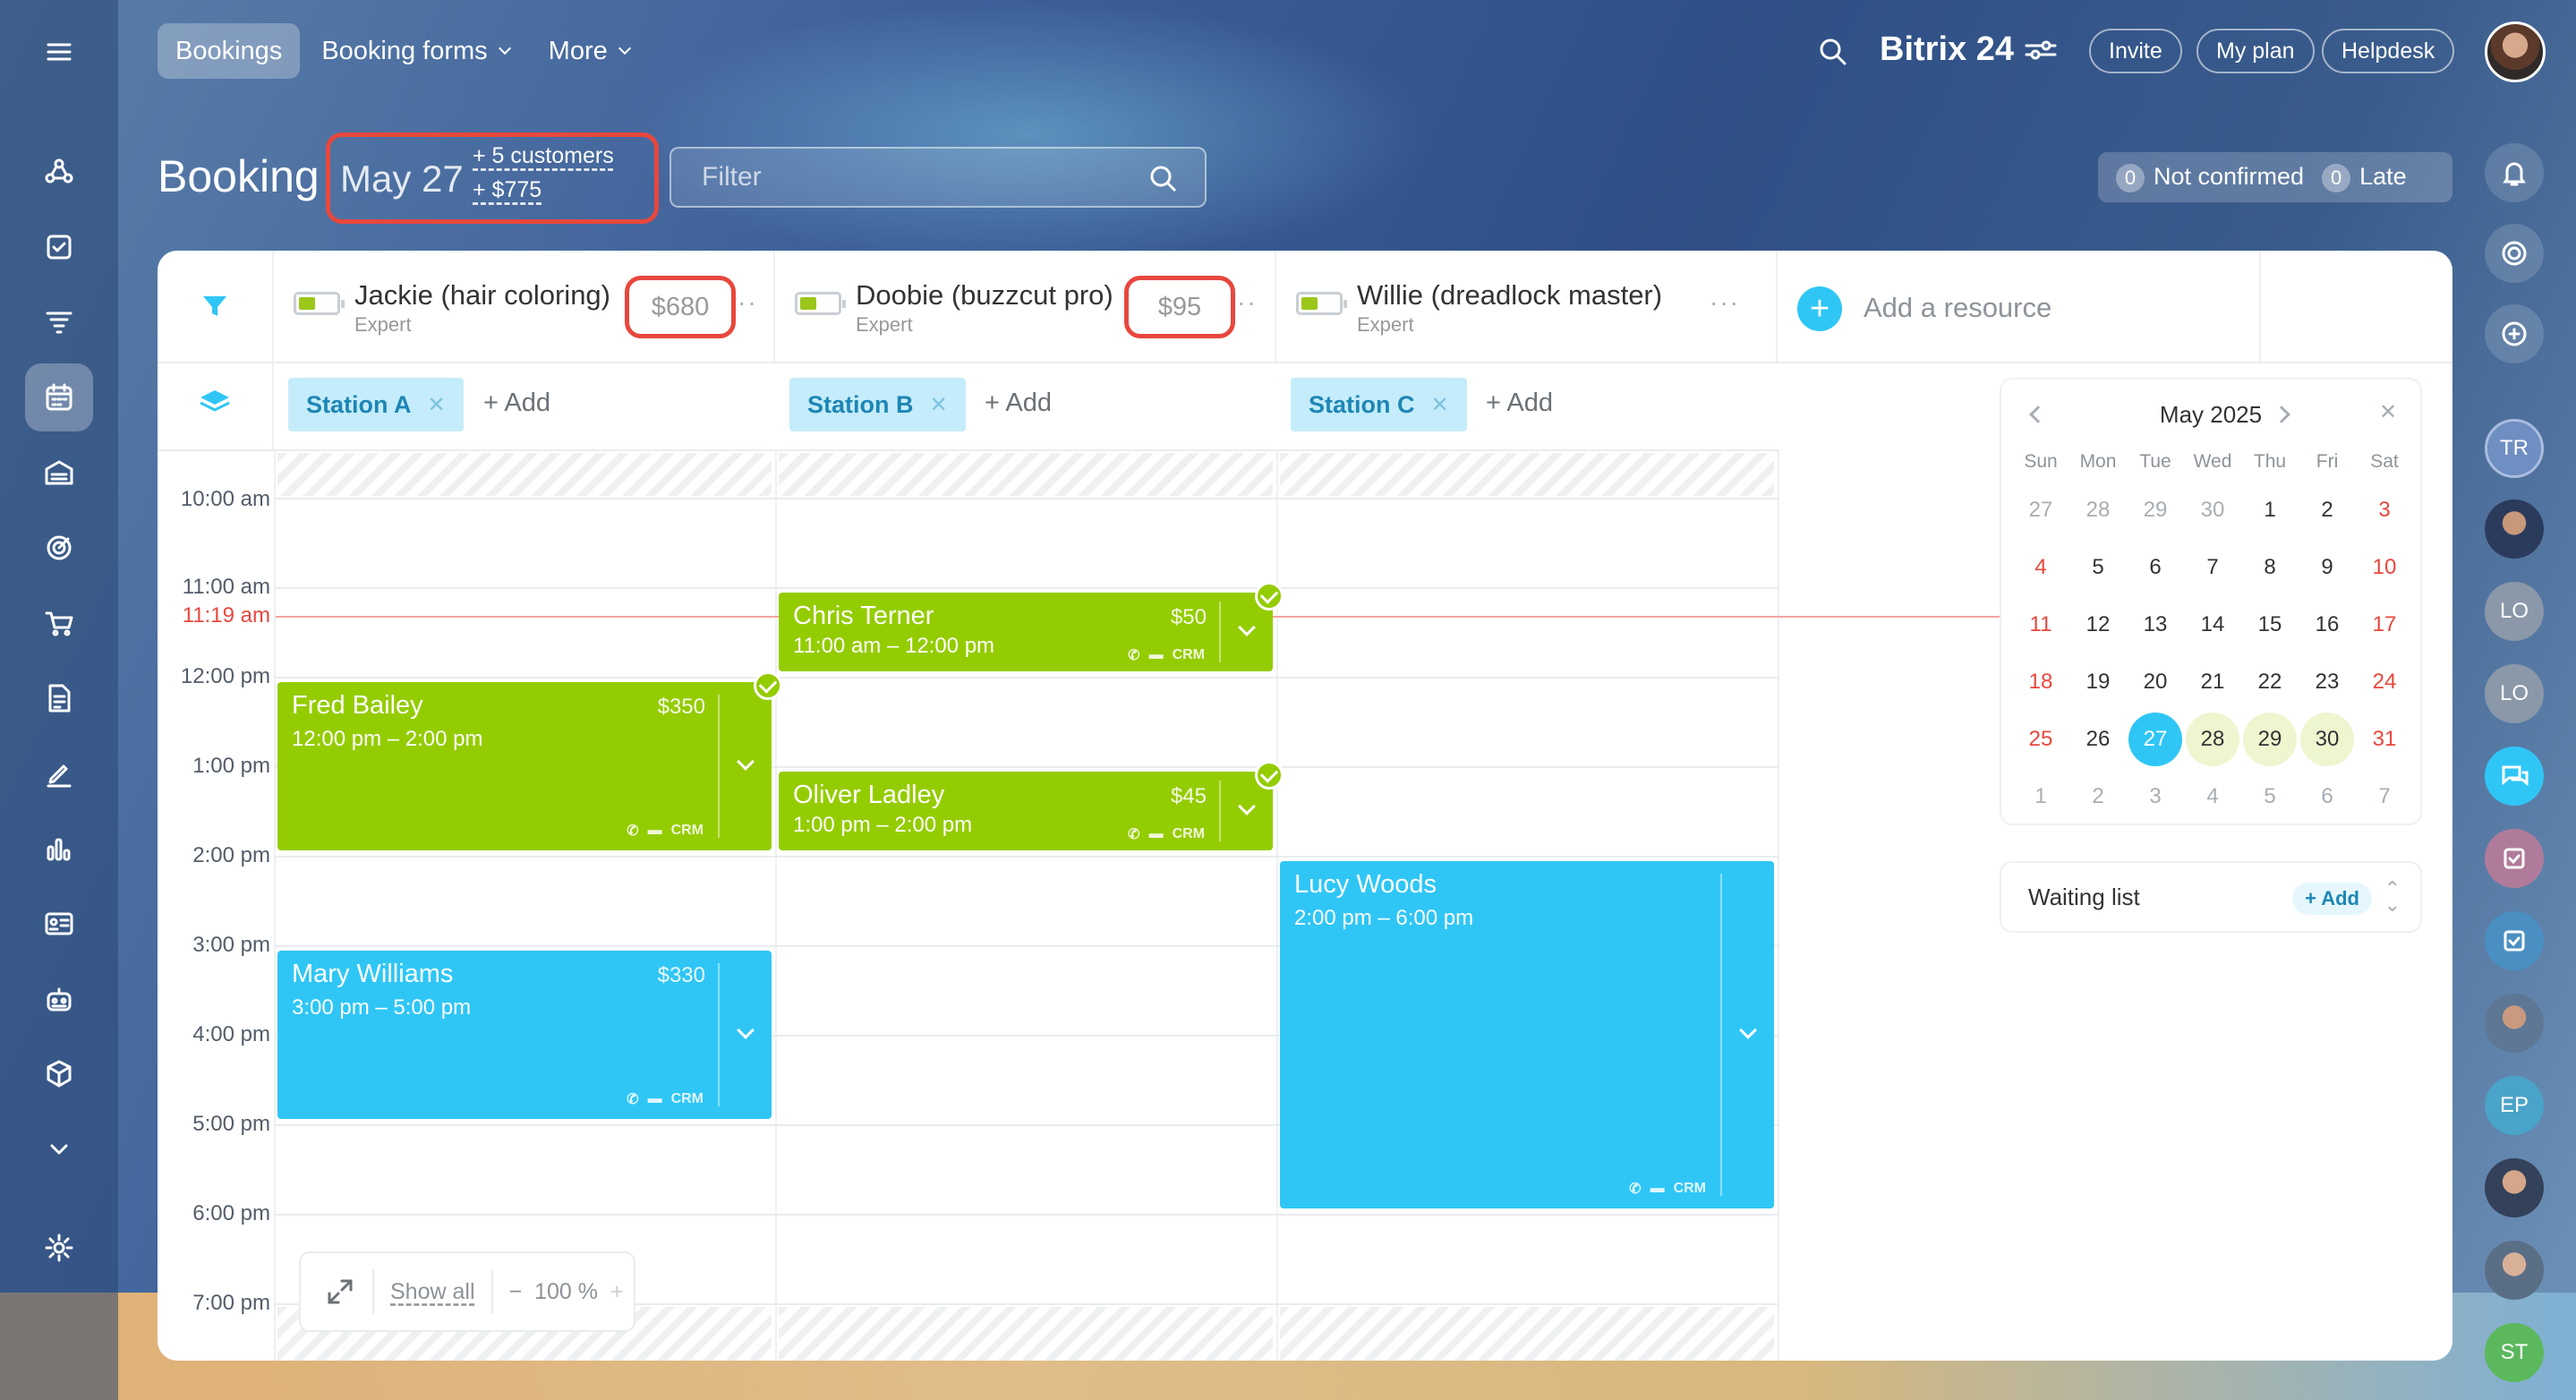 The height and width of the screenshot is (1400, 2576). I want to click on calendar-day: 23, so click(2327, 682).